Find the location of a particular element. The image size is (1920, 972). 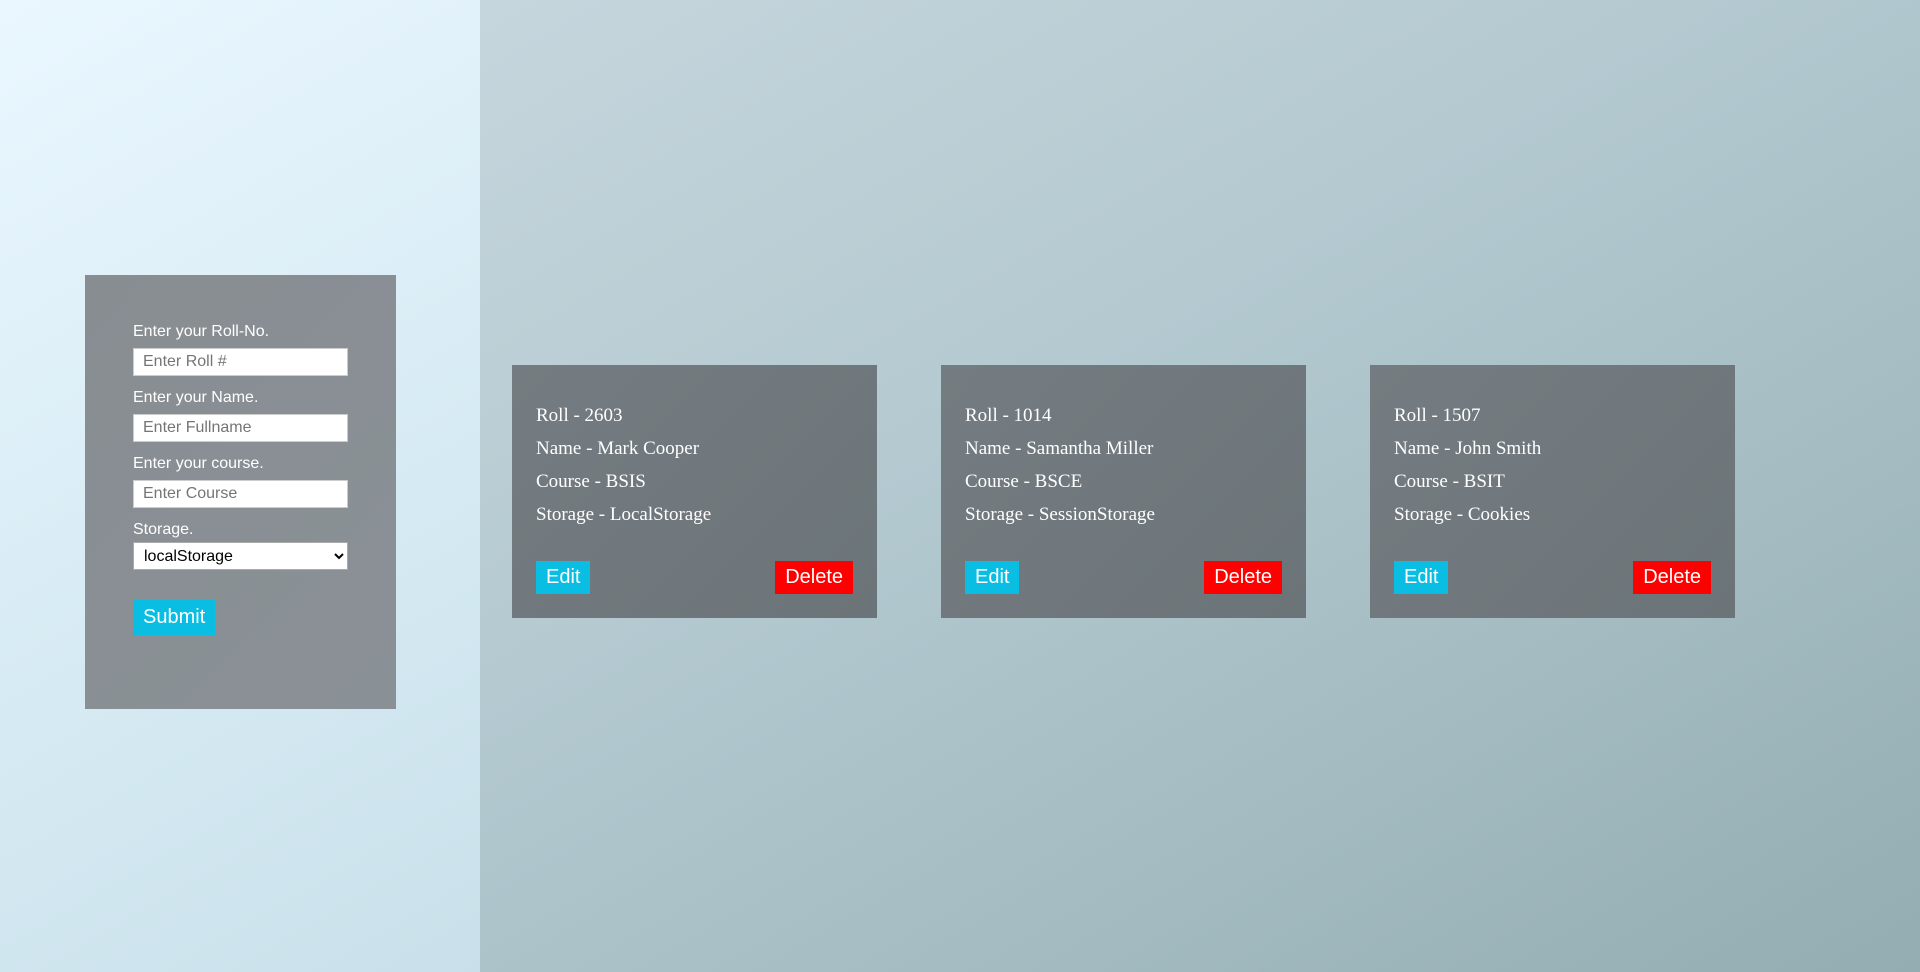

card-name: Name - John Smith is located at coordinates (1468, 448).